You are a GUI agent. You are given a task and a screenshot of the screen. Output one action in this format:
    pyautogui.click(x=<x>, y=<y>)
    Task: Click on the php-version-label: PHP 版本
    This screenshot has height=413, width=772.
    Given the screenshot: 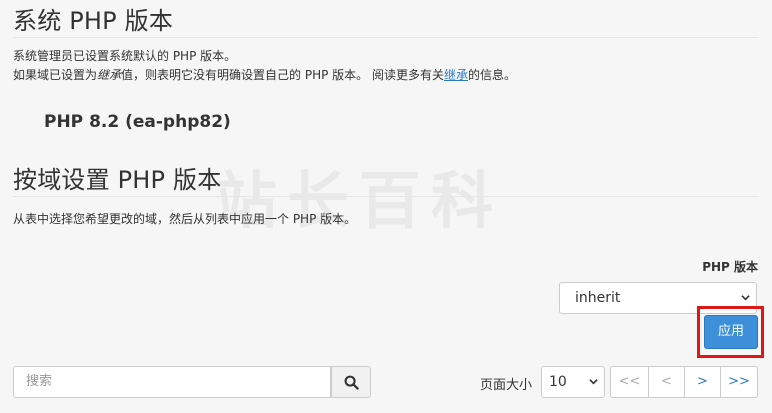 What is the action you would take?
    pyautogui.click(x=730, y=267)
    